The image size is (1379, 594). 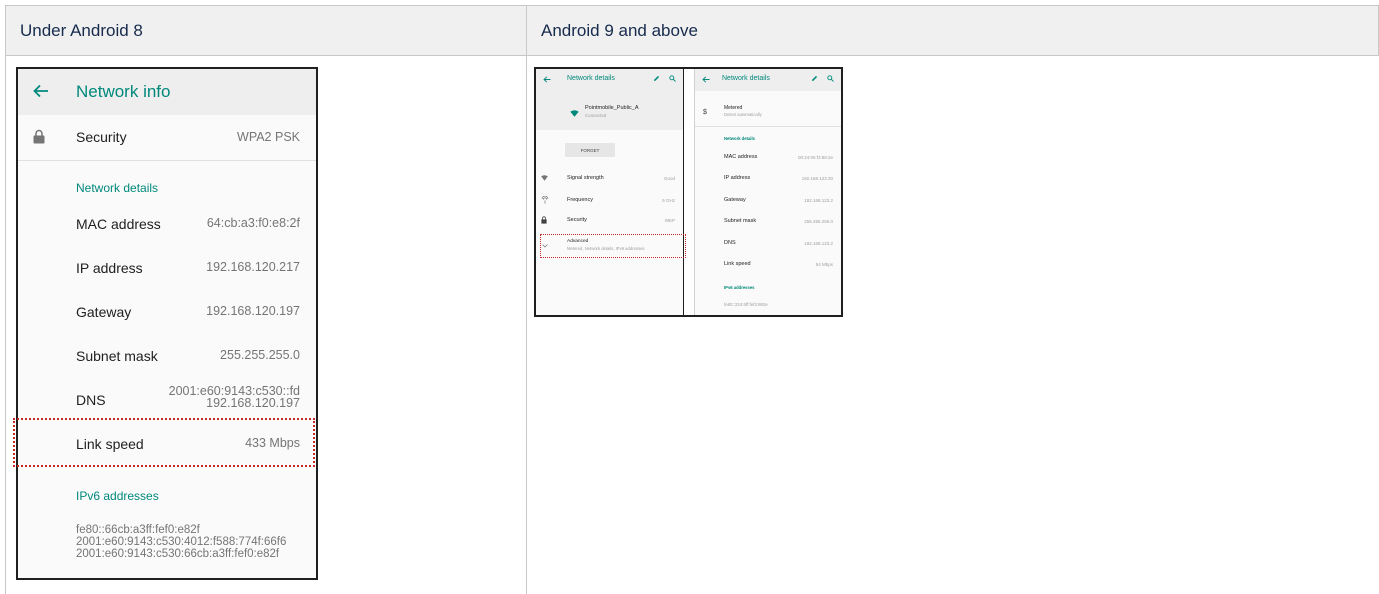 What do you see at coordinates (580, 200) in the screenshot?
I see `frequency-label: Frequency` at bounding box center [580, 200].